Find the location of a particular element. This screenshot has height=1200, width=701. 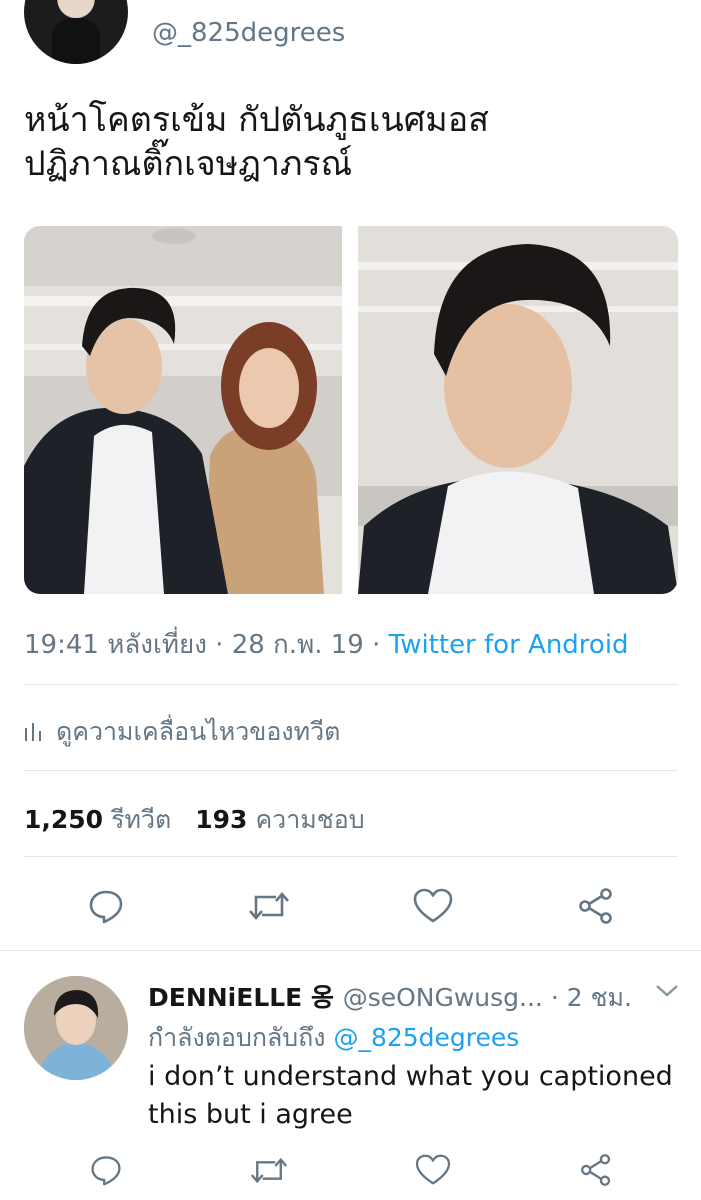

view-tweet-activity: ดูความเคลื่อนไหวของทวีต is located at coordinates (182, 732).